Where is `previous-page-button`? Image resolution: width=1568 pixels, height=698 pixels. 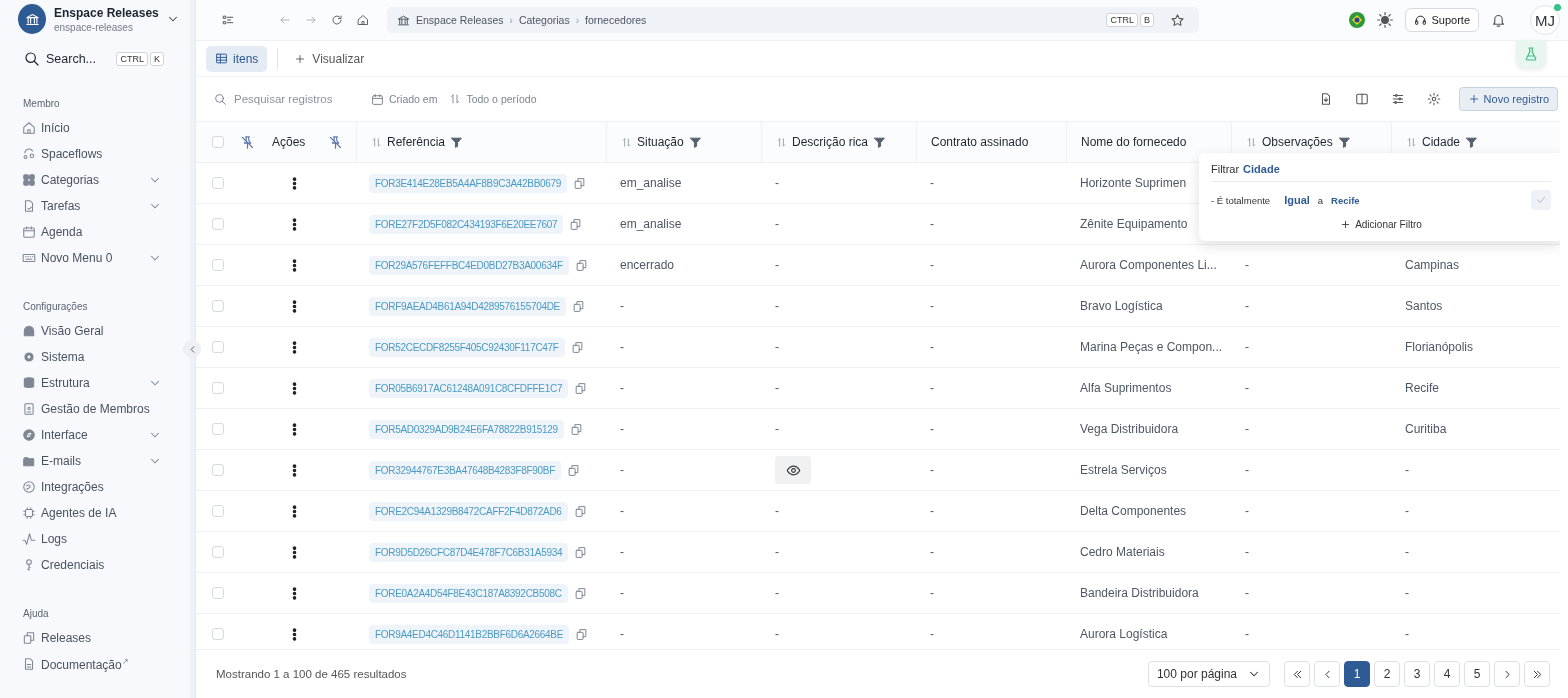 previous-page-button is located at coordinates (1327, 674).